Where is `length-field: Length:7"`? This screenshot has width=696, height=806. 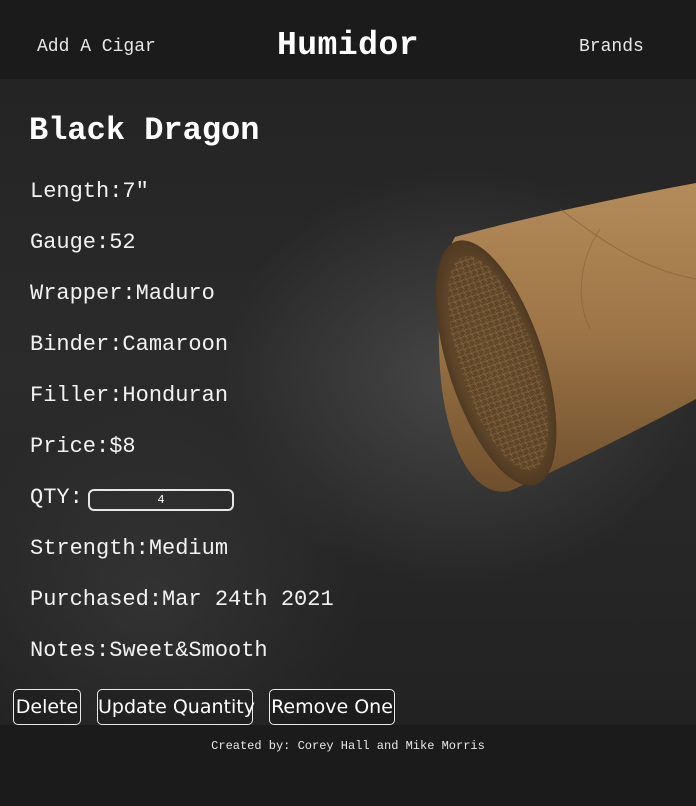 length-field: Length:7" is located at coordinates (89, 191).